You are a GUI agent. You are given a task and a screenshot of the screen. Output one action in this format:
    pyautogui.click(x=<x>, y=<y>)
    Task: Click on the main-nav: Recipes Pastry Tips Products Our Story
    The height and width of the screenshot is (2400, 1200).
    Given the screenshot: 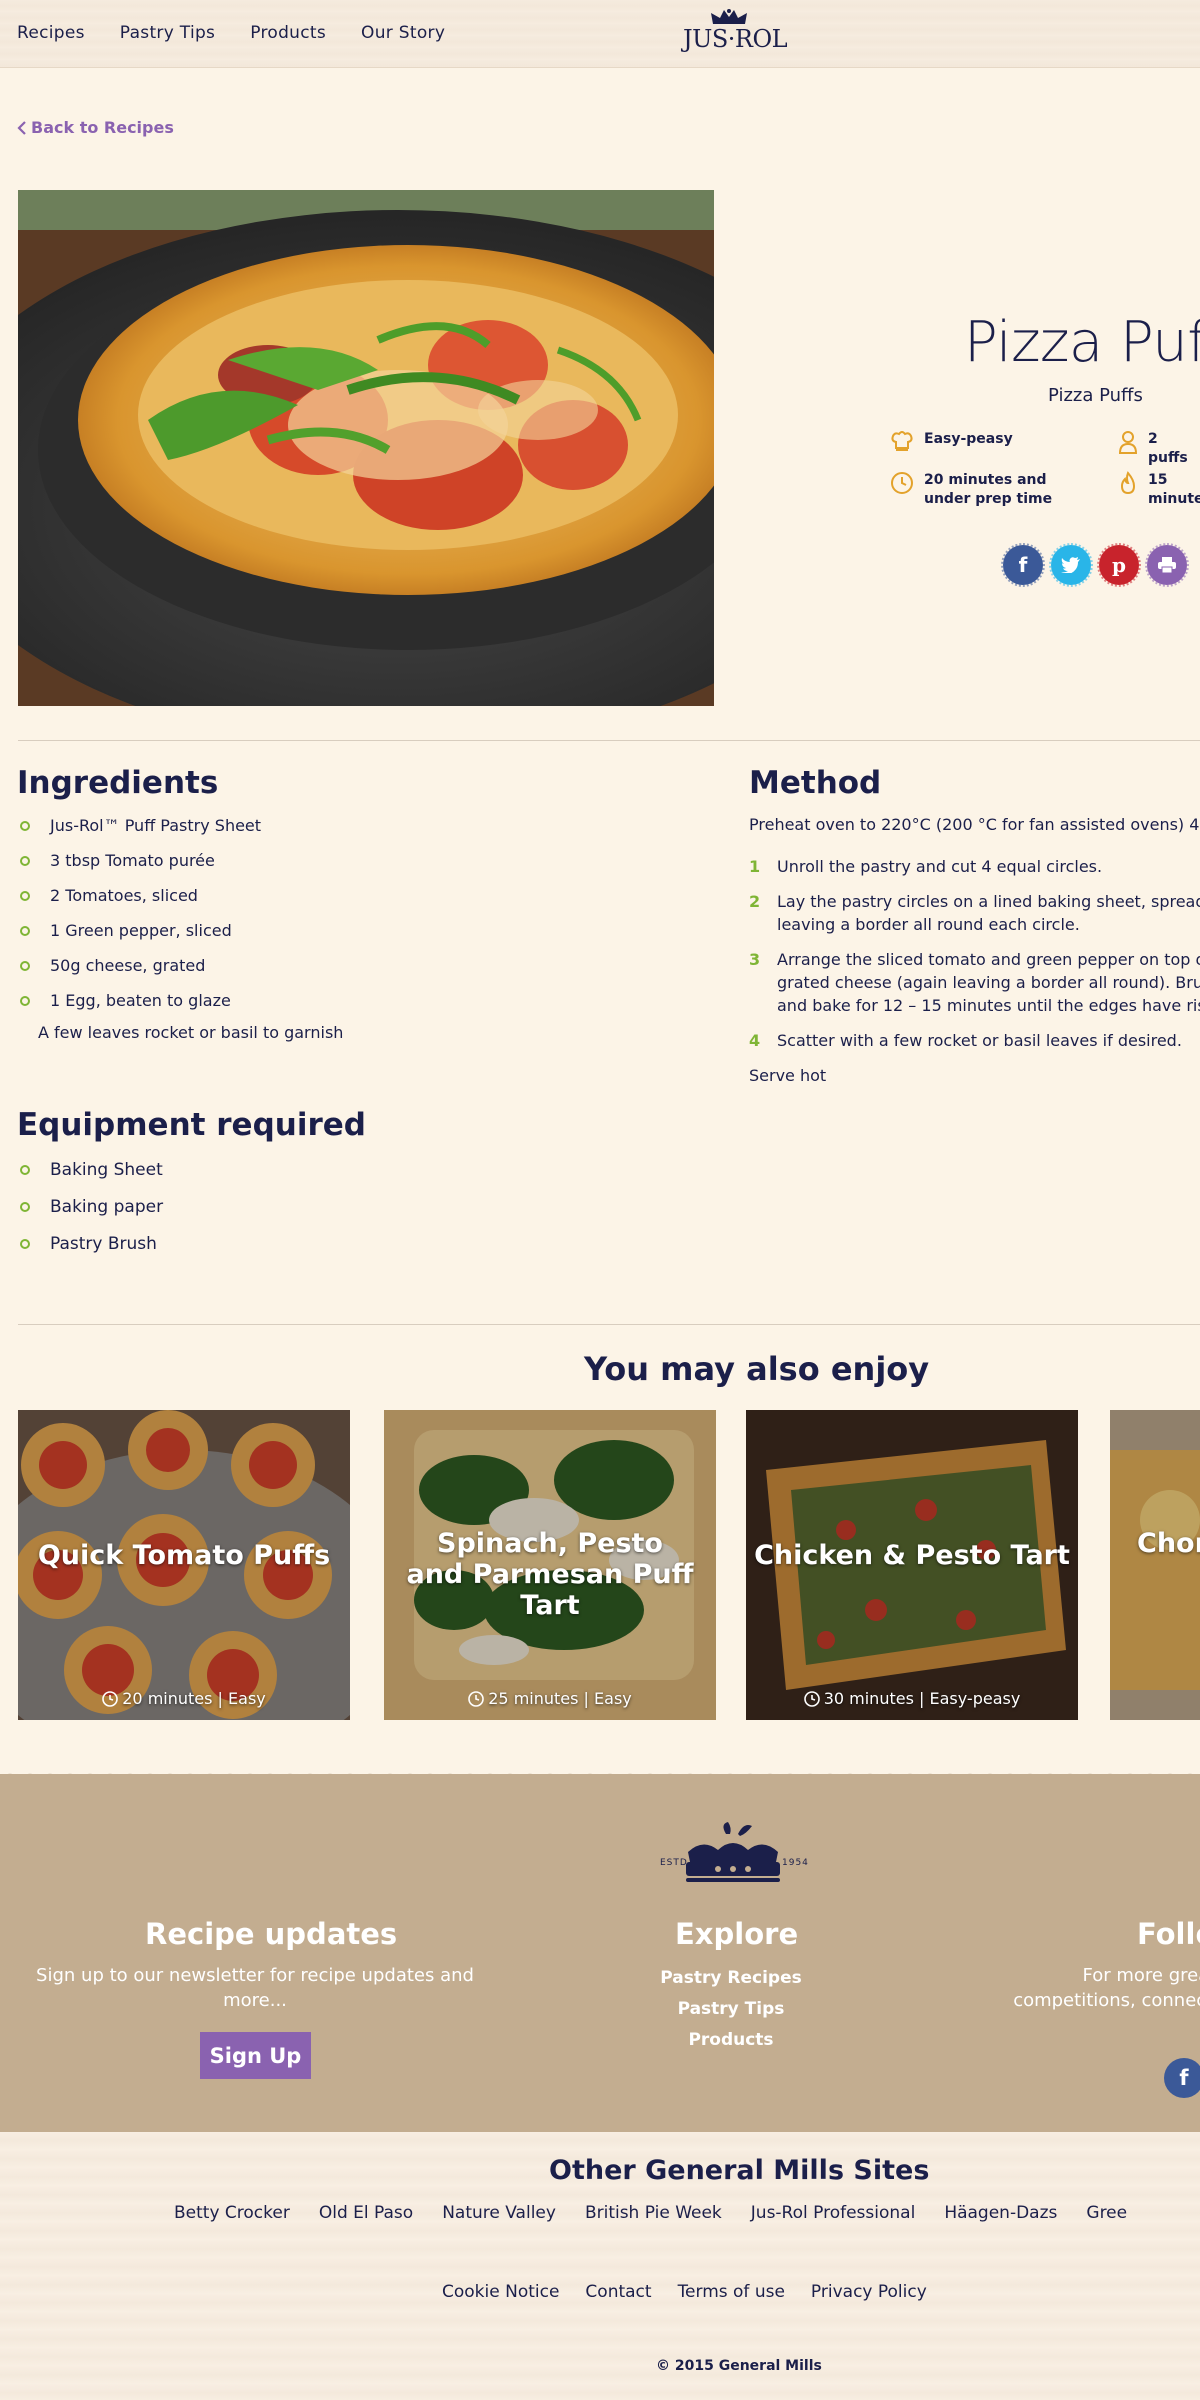 What is the action you would take?
    pyautogui.click(x=231, y=33)
    